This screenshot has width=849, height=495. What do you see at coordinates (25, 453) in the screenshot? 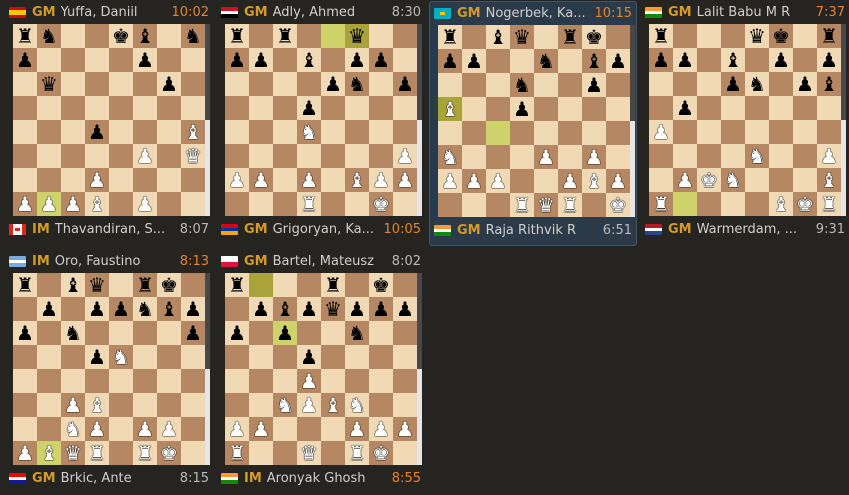
I see `square-a1: ♟` at bounding box center [25, 453].